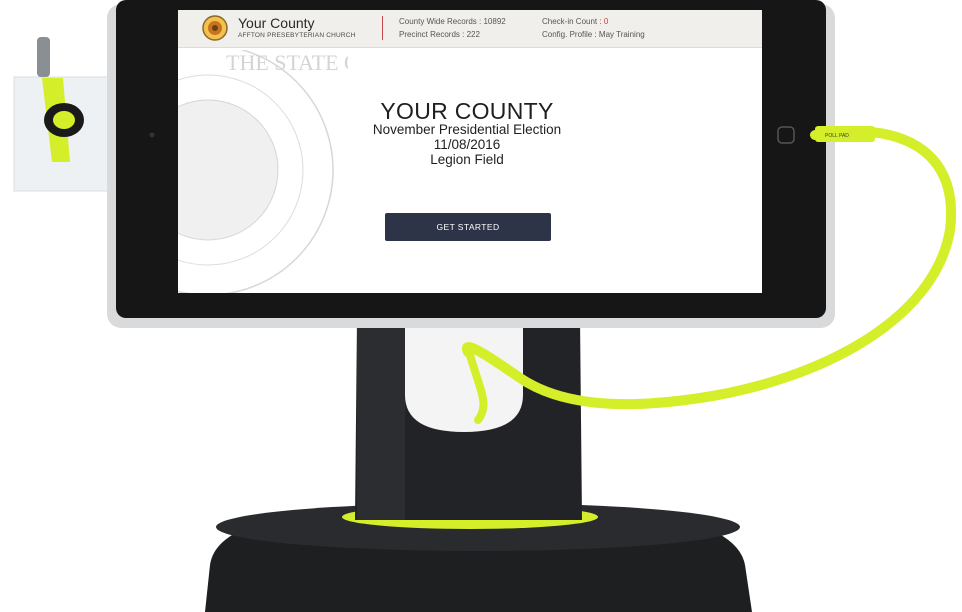 The height and width of the screenshot is (612, 962). Describe the element at coordinates (467, 129) in the screenshot. I see `election-name: November Presidential Election` at that location.